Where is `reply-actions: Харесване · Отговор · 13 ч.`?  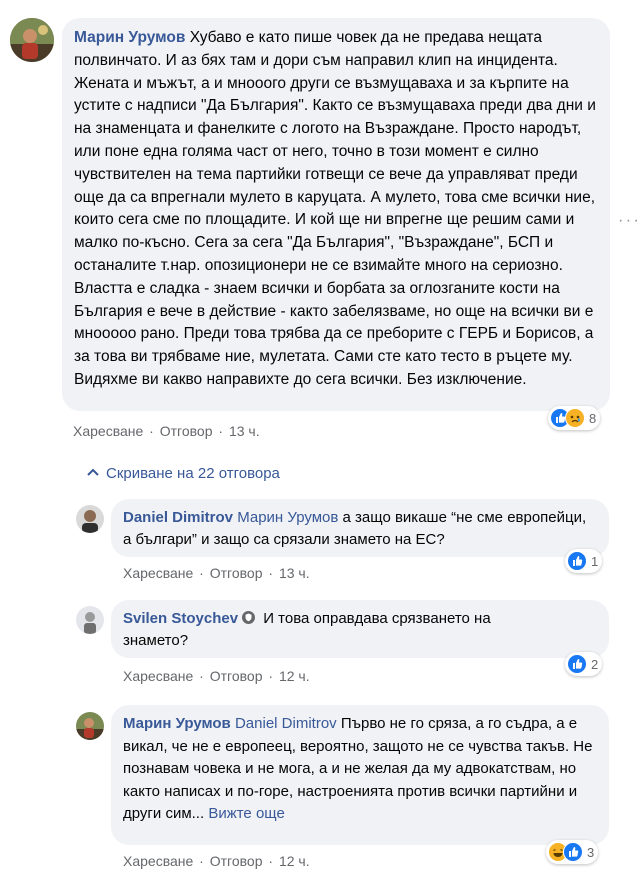 reply-actions: Харесване · Отговор · 13 ч. is located at coordinates (216, 573).